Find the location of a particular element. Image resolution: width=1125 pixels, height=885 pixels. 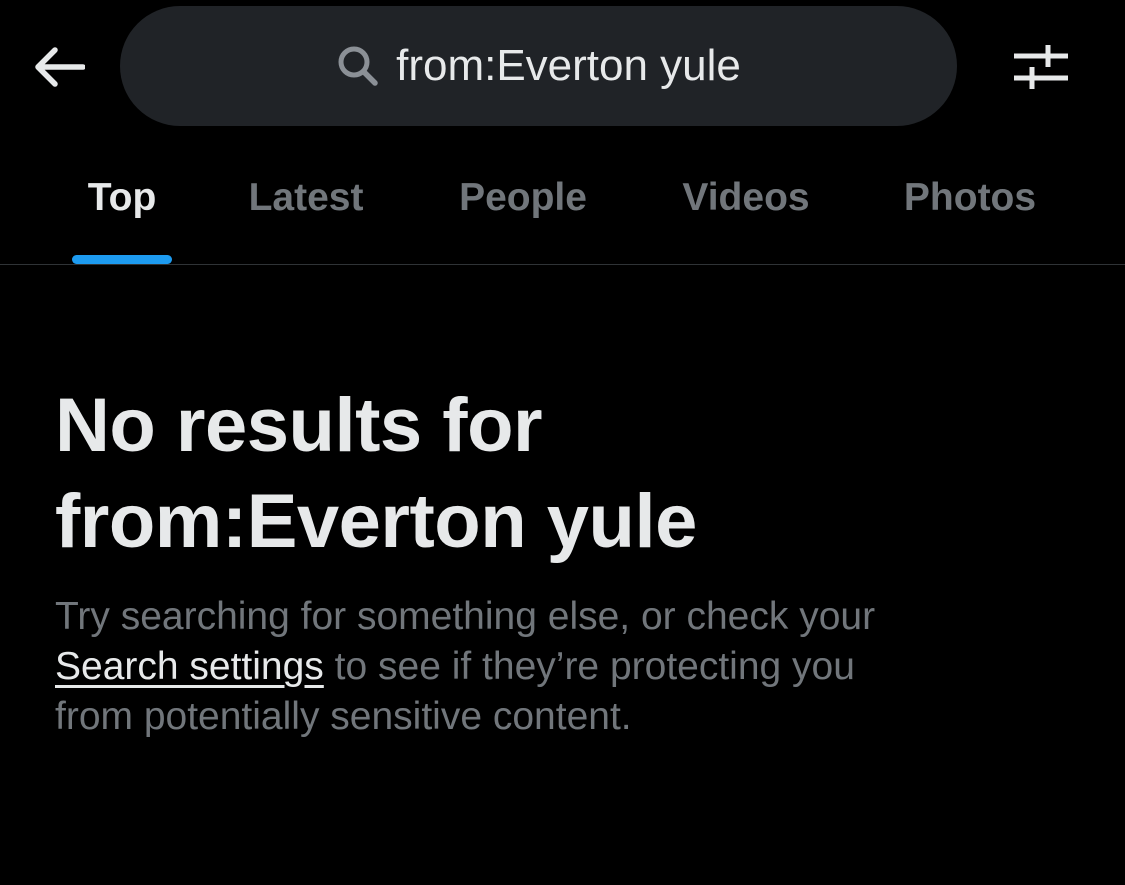

search-icon is located at coordinates (358, 66).